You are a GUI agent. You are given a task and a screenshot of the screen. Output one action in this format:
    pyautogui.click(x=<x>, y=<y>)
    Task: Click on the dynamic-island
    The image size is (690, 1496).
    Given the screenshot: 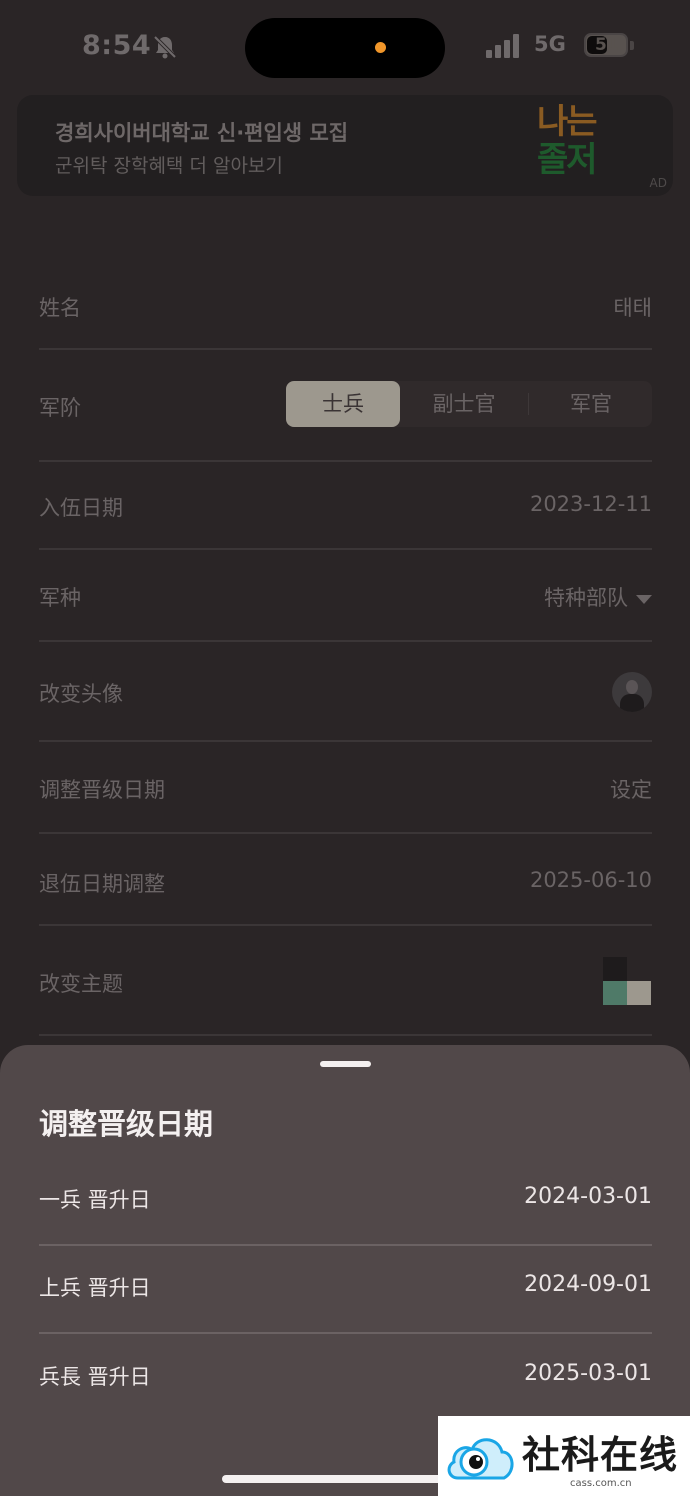 What is the action you would take?
    pyautogui.click(x=345, y=48)
    